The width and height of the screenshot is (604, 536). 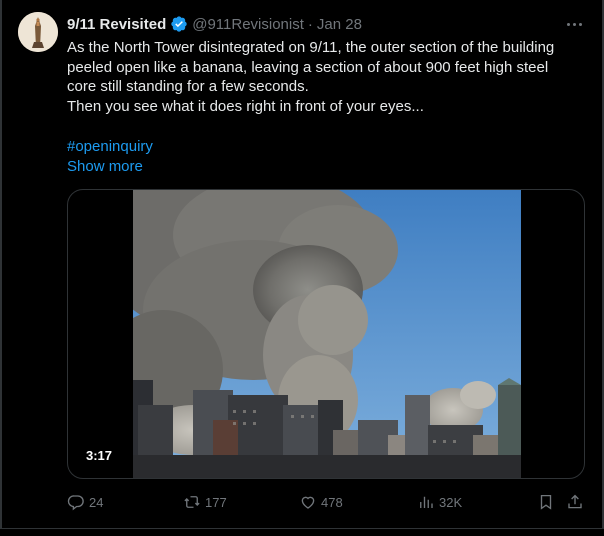 I want to click on views-button: 32K, so click(x=439, y=502).